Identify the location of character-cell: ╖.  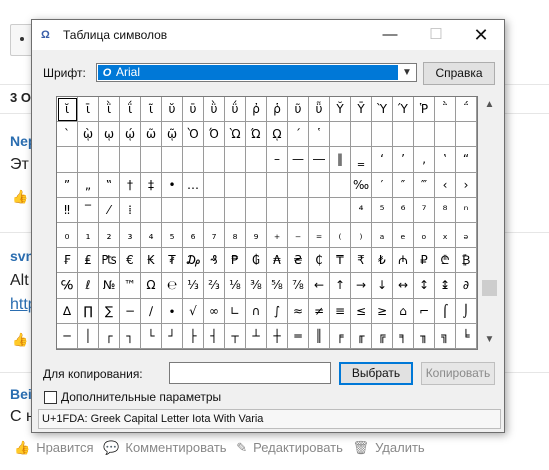
(424, 336).